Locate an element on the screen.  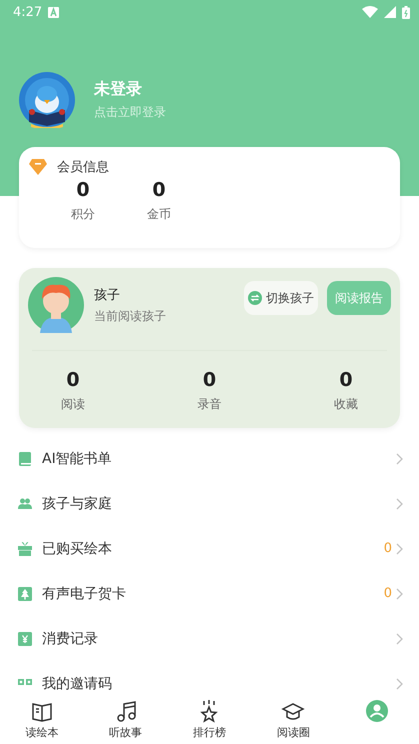
wifi-icon is located at coordinates (370, 12).